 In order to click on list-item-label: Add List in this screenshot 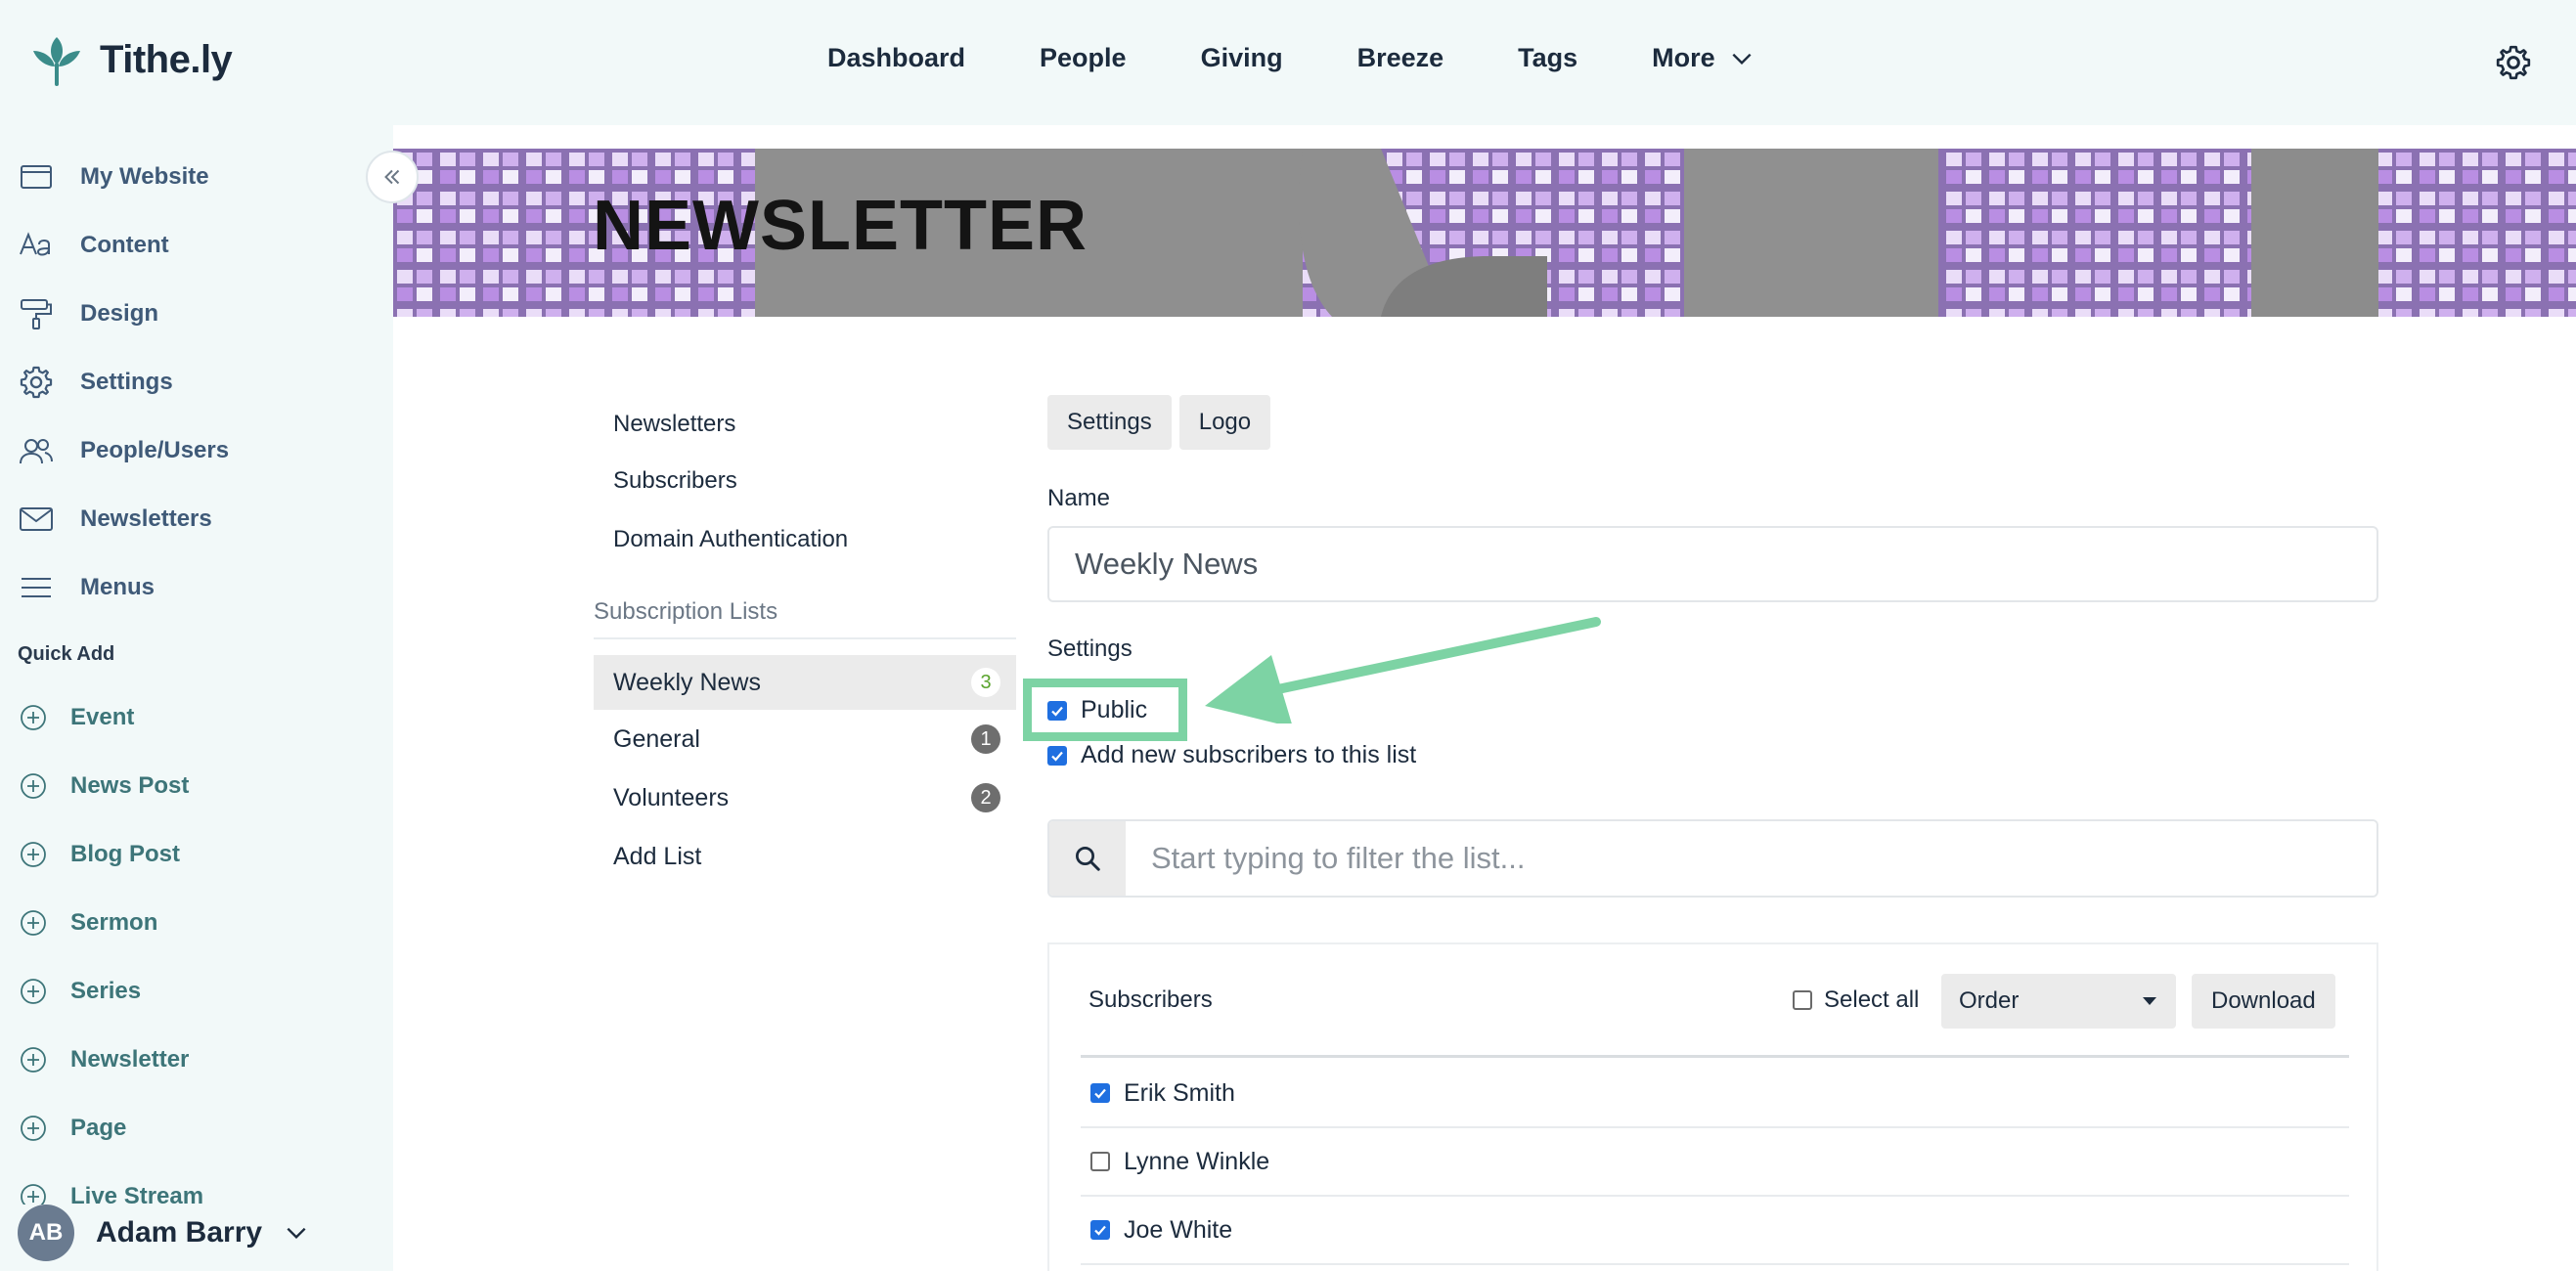, I will do `click(657, 856)`.